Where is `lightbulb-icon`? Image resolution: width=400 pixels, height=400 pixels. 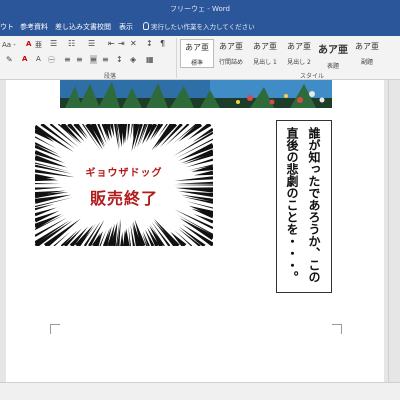
lightbulb-icon is located at coordinates (146, 26).